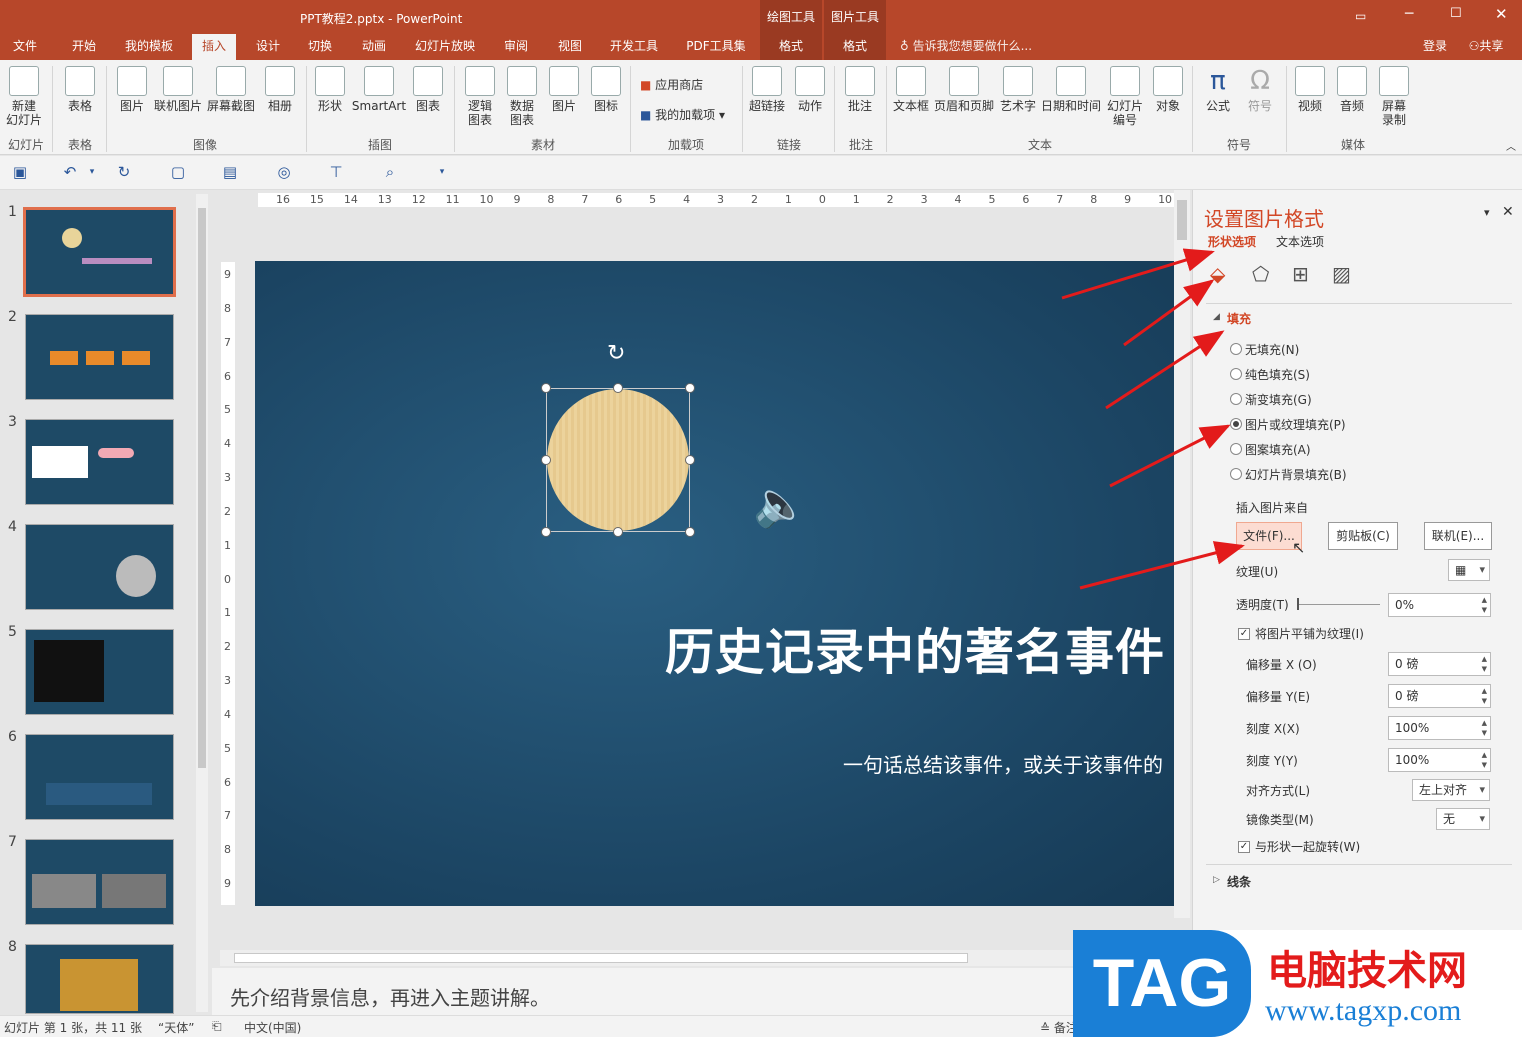 The height and width of the screenshot is (1037, 1522). I want to click on watermark-tag: TAG, so click(1162, 983).